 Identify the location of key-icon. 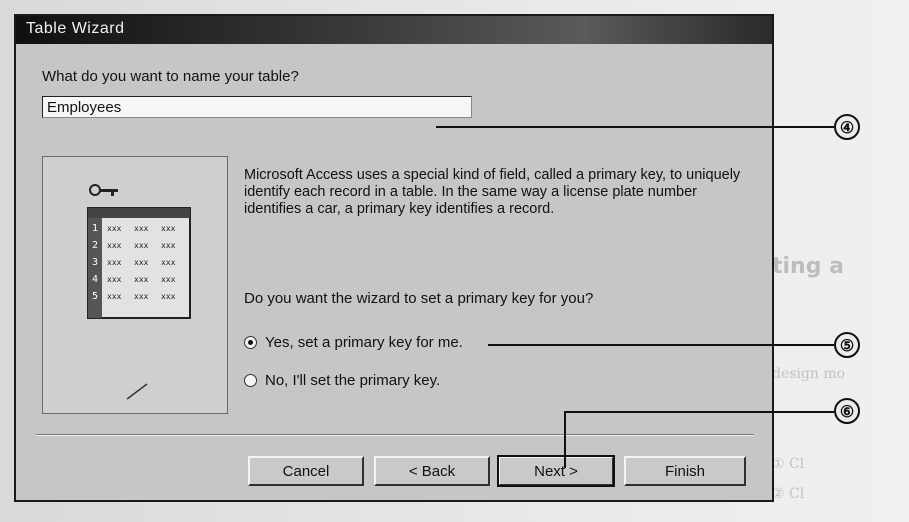
(103, 190).